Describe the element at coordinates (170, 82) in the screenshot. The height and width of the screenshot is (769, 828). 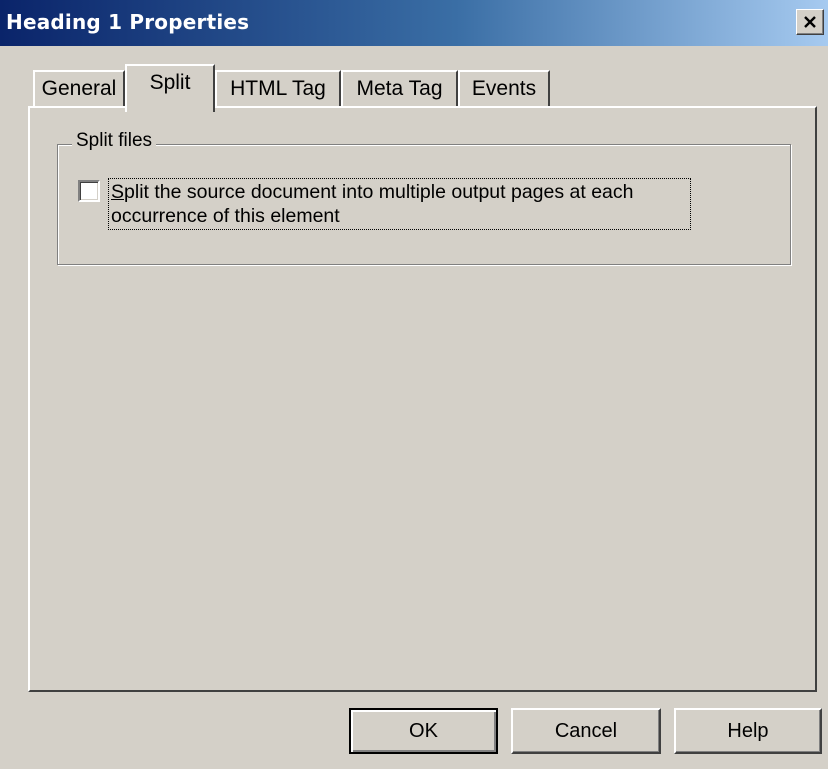
I see `tab-label: Split` at that location.